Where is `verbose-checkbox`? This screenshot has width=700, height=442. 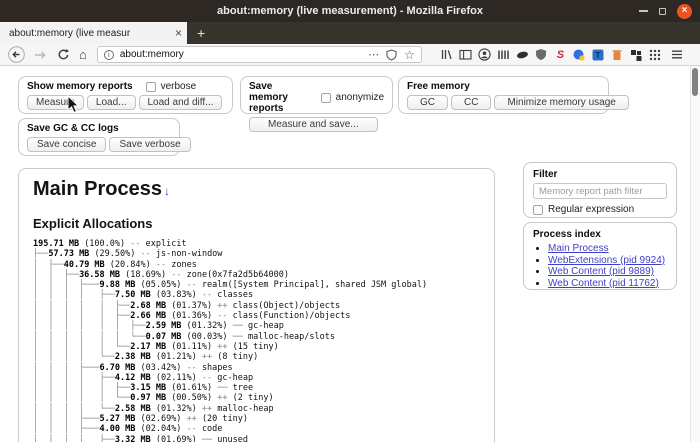 verbose-checkbox is located at coordinates (150, 86).